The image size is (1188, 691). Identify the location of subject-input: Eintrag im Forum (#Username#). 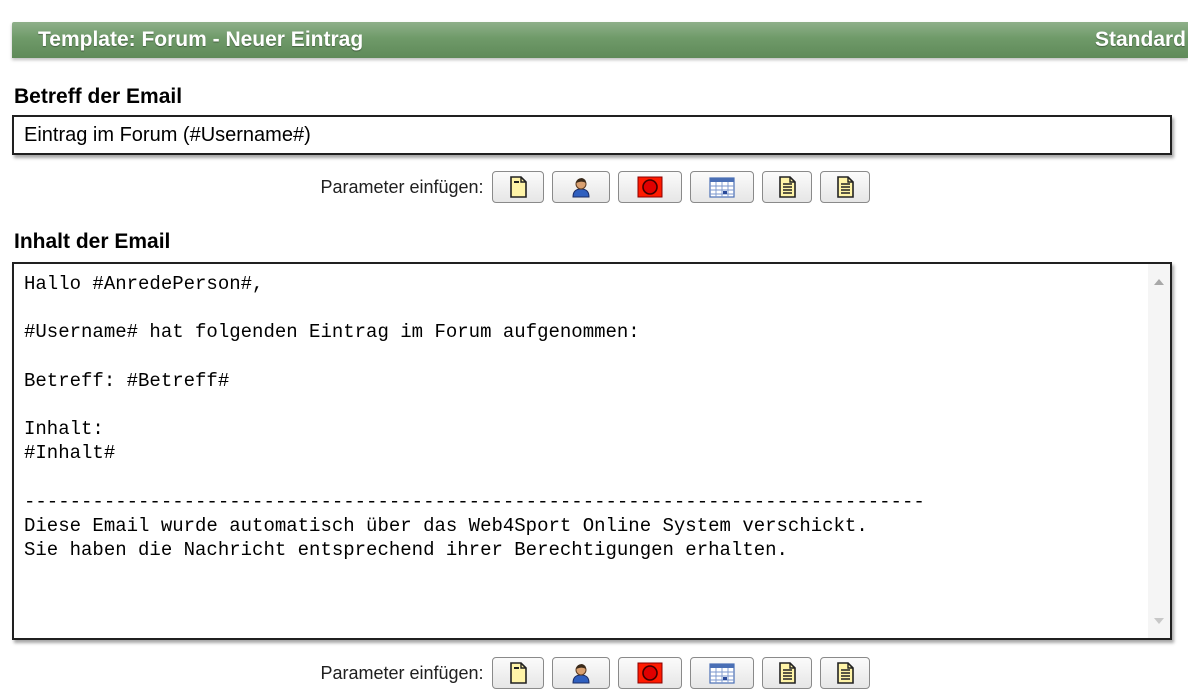
(592, 135).